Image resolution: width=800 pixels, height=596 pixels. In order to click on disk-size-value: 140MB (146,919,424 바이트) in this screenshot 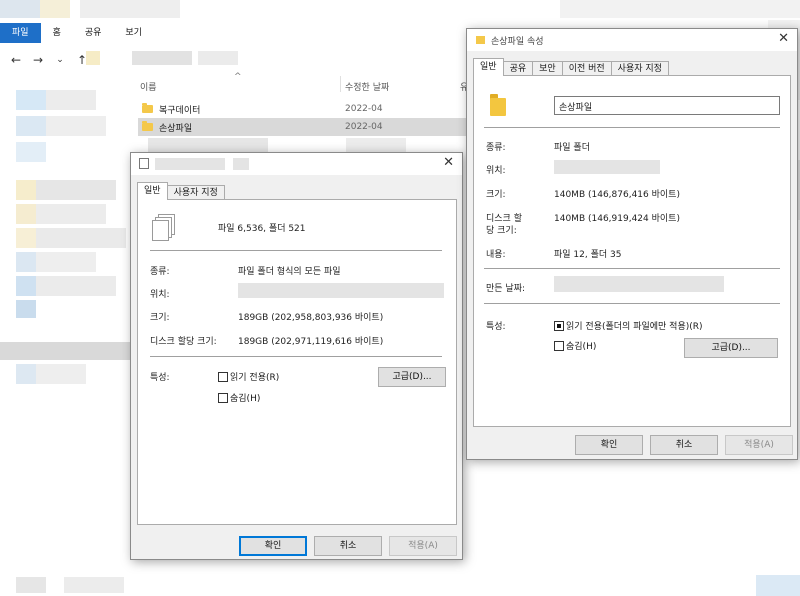, I will do `click(617, 219)`.